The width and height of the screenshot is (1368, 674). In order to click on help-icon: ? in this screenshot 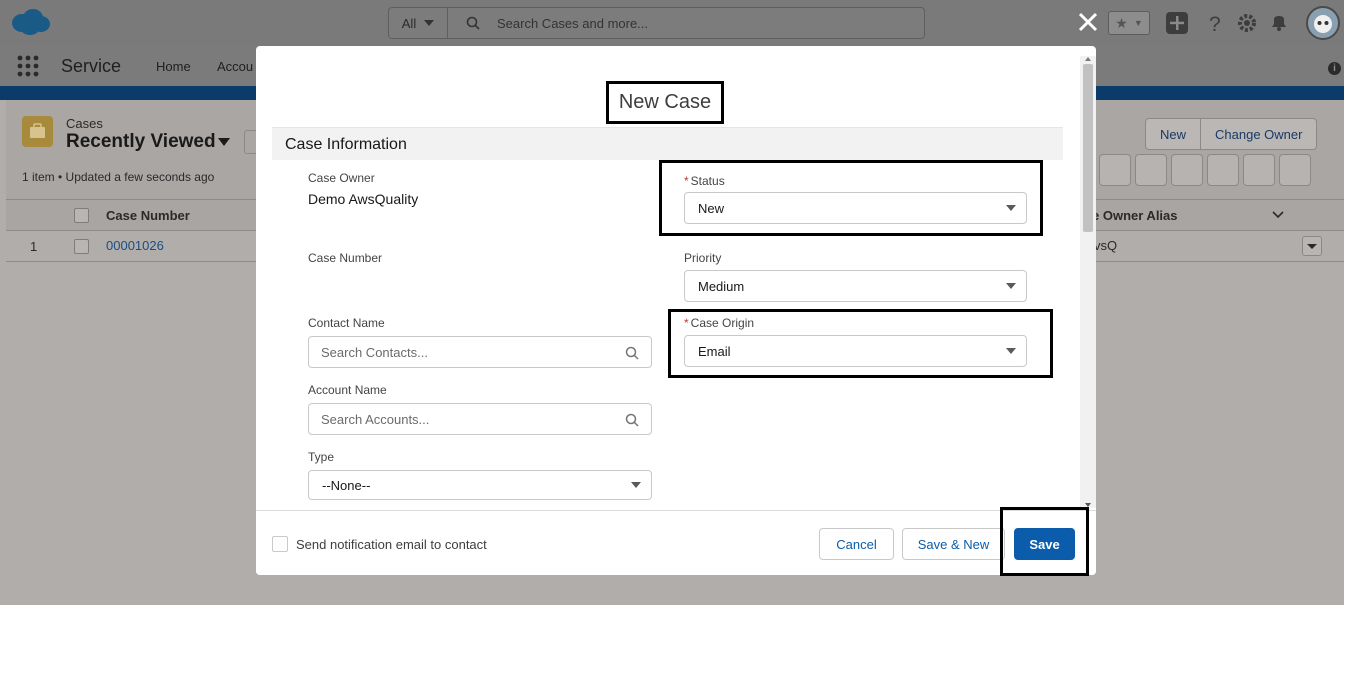, I will do `click(1215, 23)`.